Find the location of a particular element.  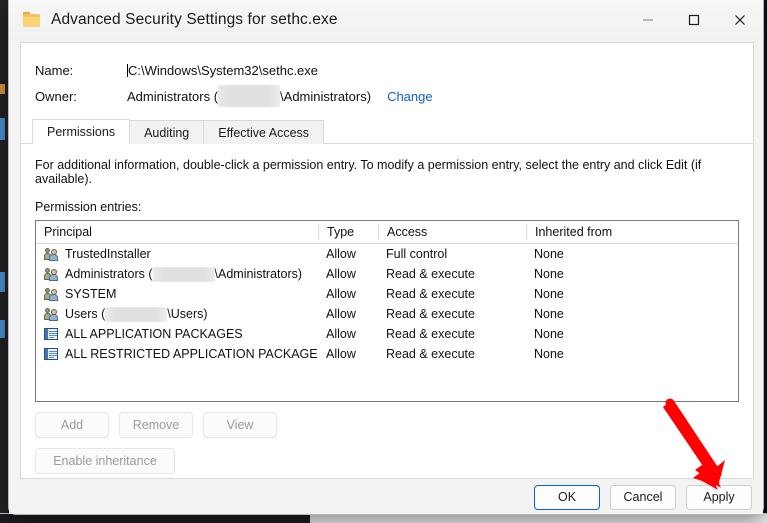

cell-principal: Users ( \Users) is located at coordinates (177, 314).